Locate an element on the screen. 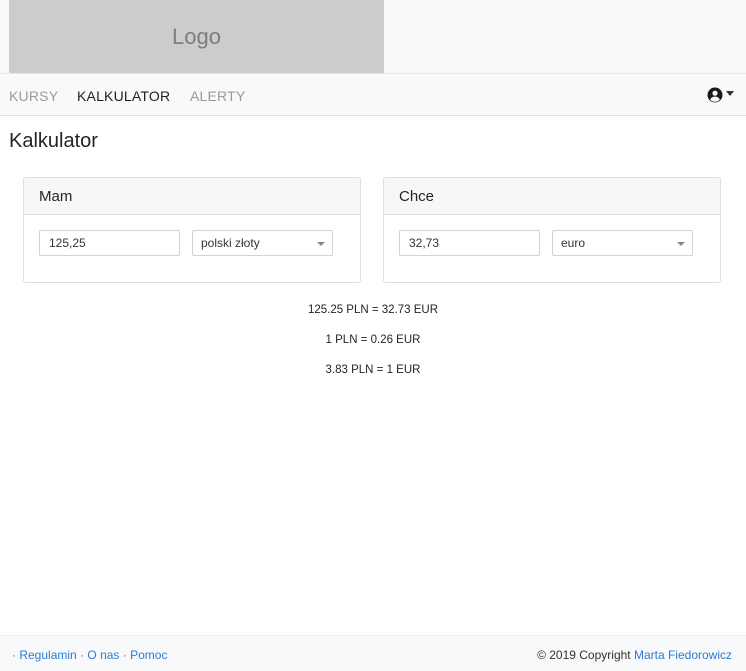 The image size is (746, 671). user-circle-icon is located at coordinates (715, 95).